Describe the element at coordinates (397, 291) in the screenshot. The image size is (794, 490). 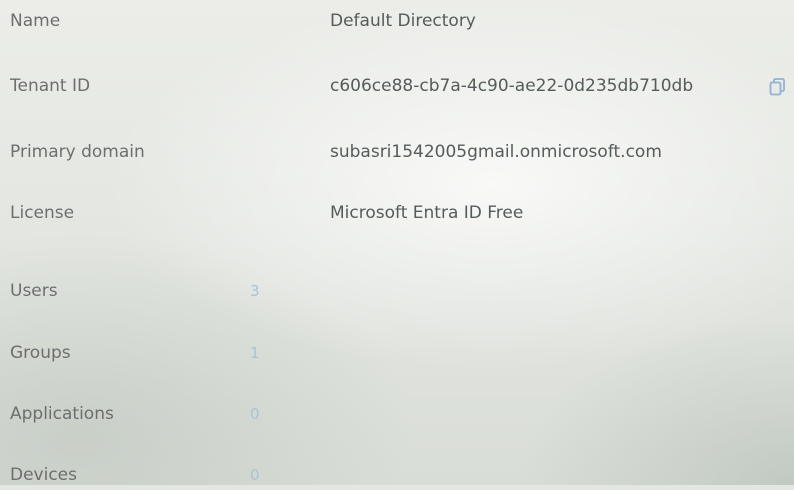
I see `users-row: Users 3` at that location.